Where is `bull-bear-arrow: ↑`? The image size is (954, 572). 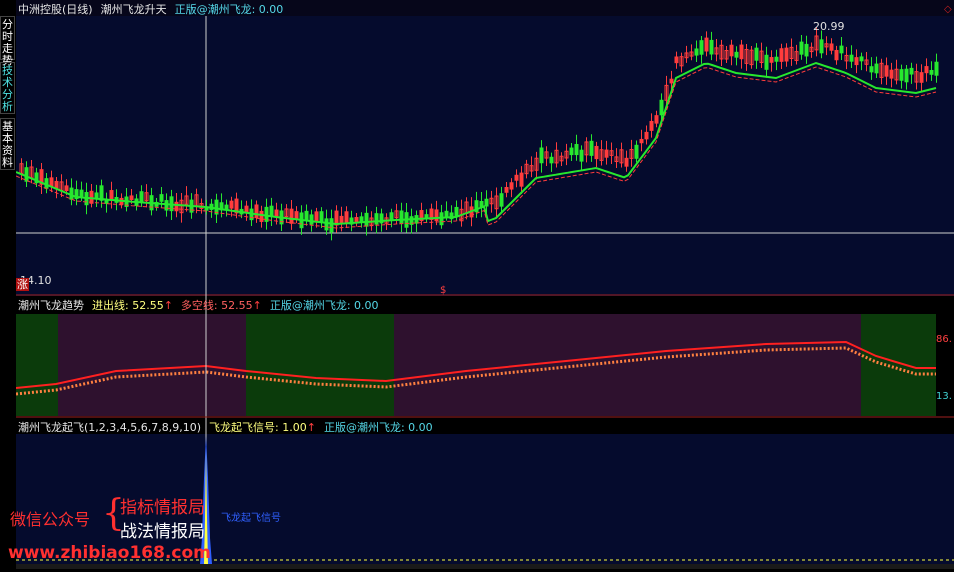 bull-bear-arrow: ↑ is located at coordinates (257, 305).